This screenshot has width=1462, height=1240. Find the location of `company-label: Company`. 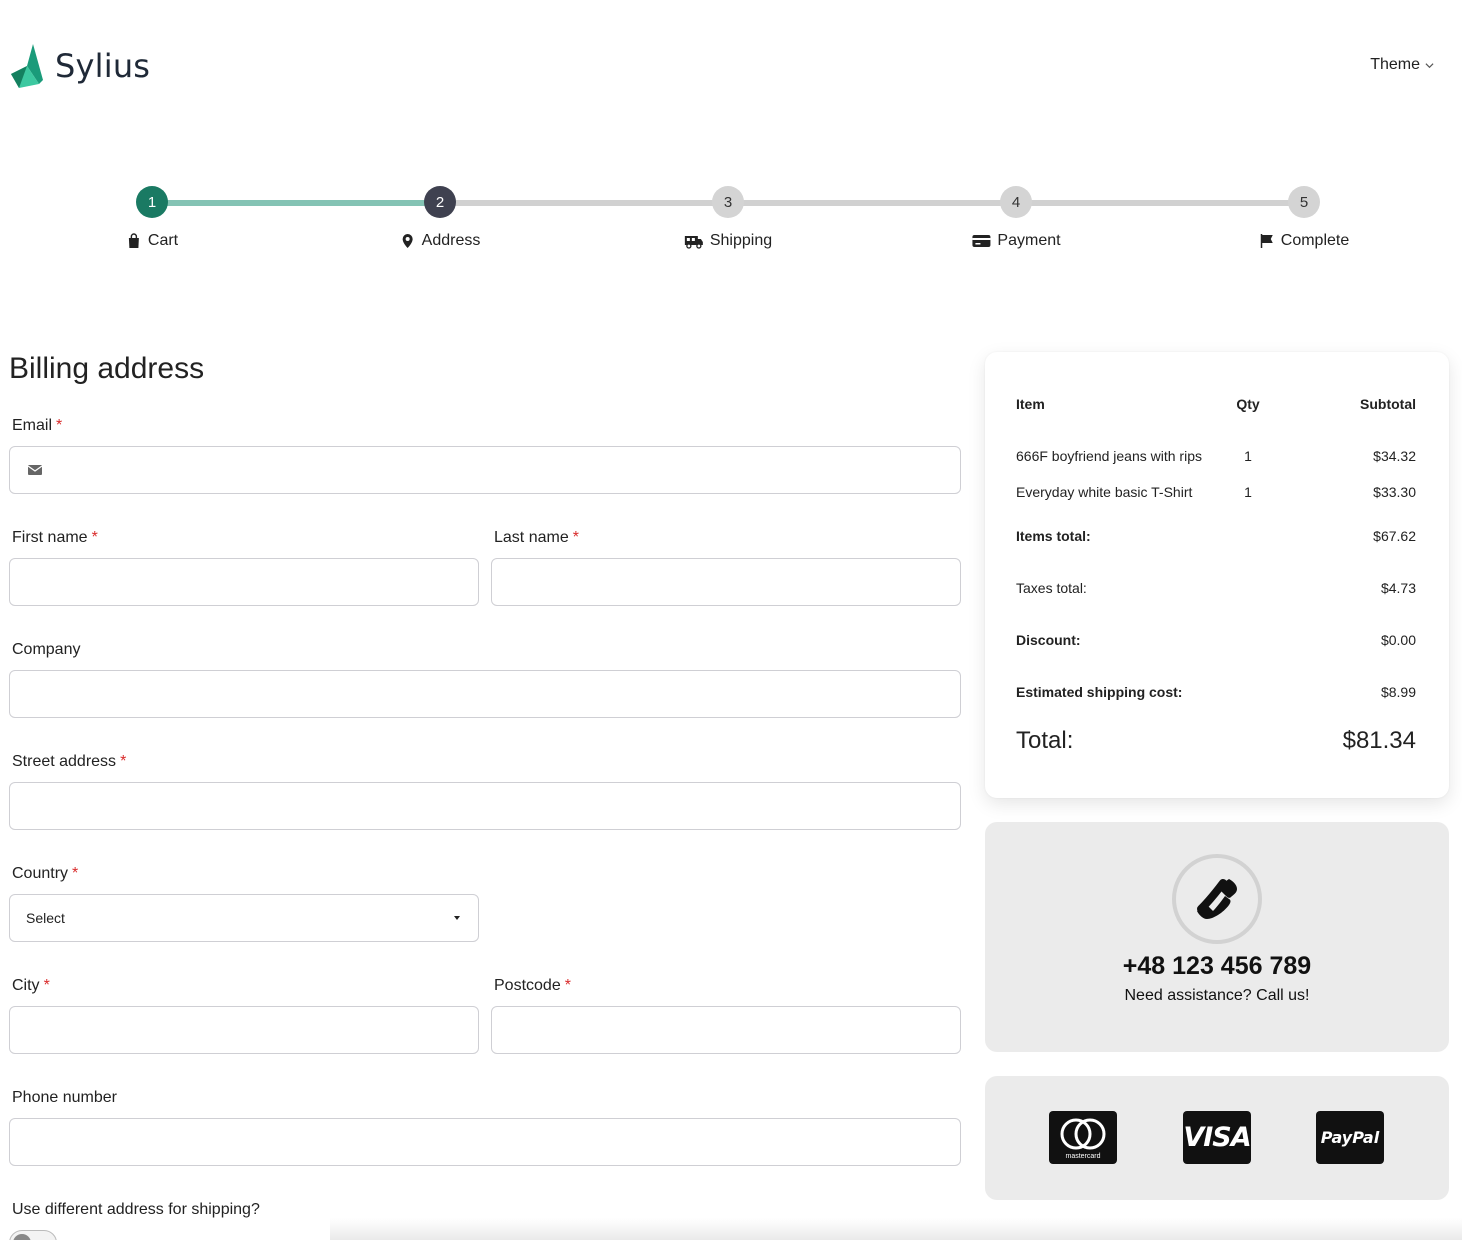

company-label: Company is located at coordinates (46, 650).